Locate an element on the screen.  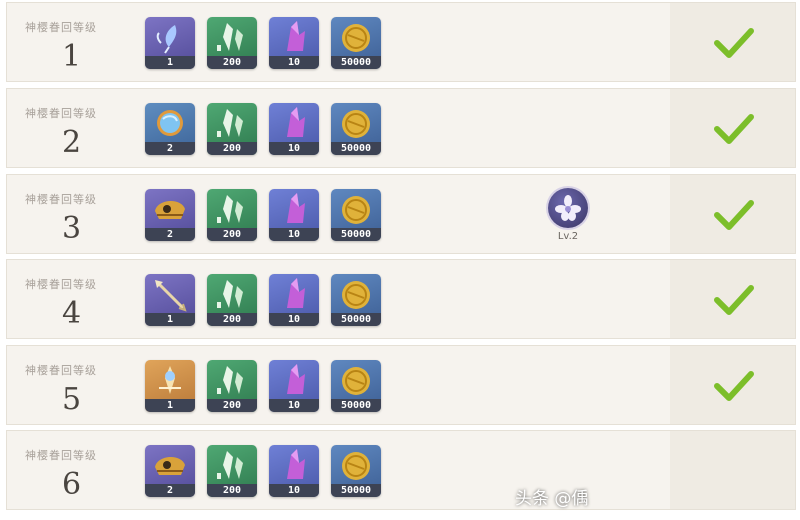
level-number: 3 is located at coordinates (72, 228).